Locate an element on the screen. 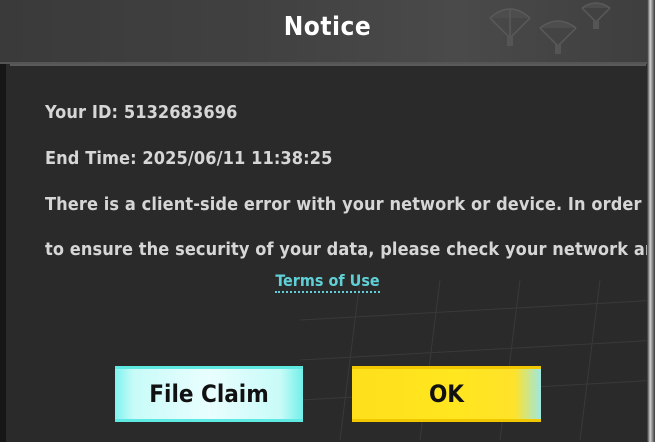  file-claim-button: File Claim is located at coordinates (209, 394).